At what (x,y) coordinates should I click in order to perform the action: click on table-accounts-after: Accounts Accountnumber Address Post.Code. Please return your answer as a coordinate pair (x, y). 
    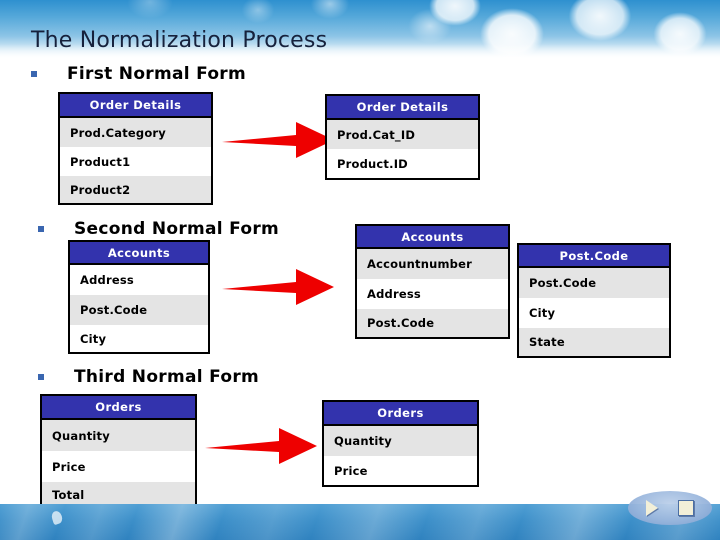
    Looking at the image, I should click on (432, 281).